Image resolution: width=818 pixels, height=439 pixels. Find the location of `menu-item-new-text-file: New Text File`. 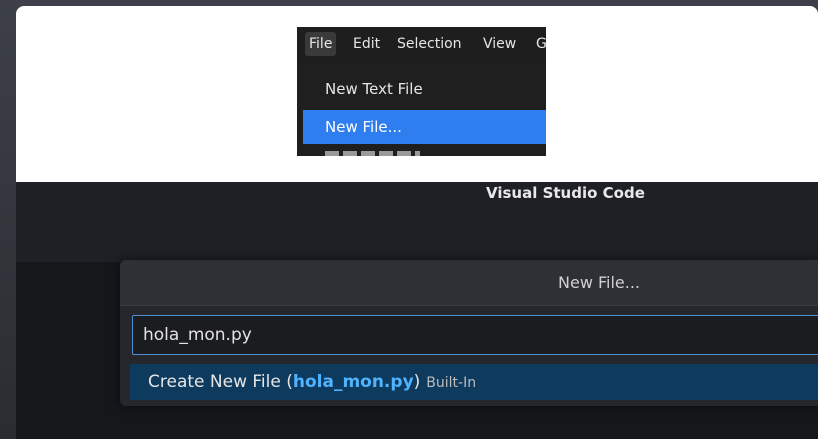

menu-item-new-text-file: New Text File is located at coordinates (424, 89).